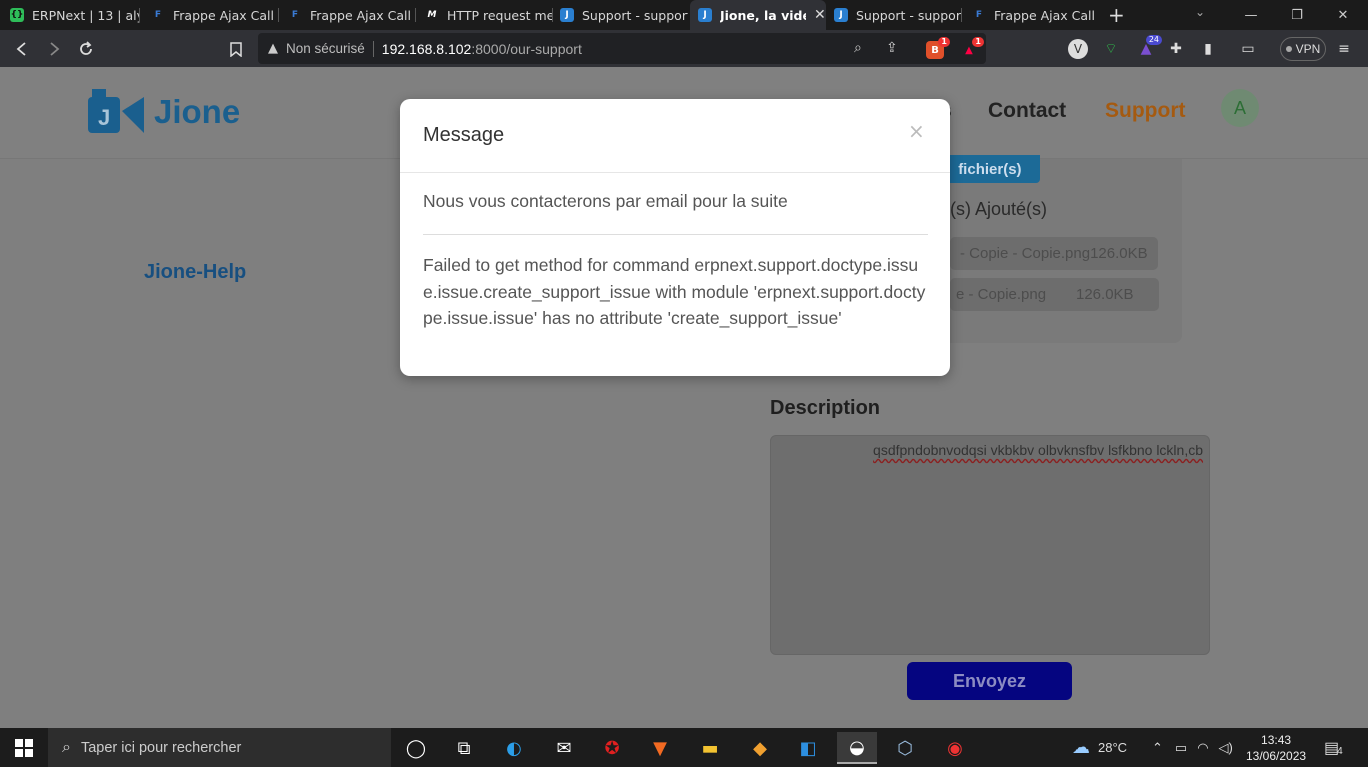  What do you see at coordinates (1251, 15) in the screenshot?
I see `minimize-button: —` at bounding box center [1251, 15].